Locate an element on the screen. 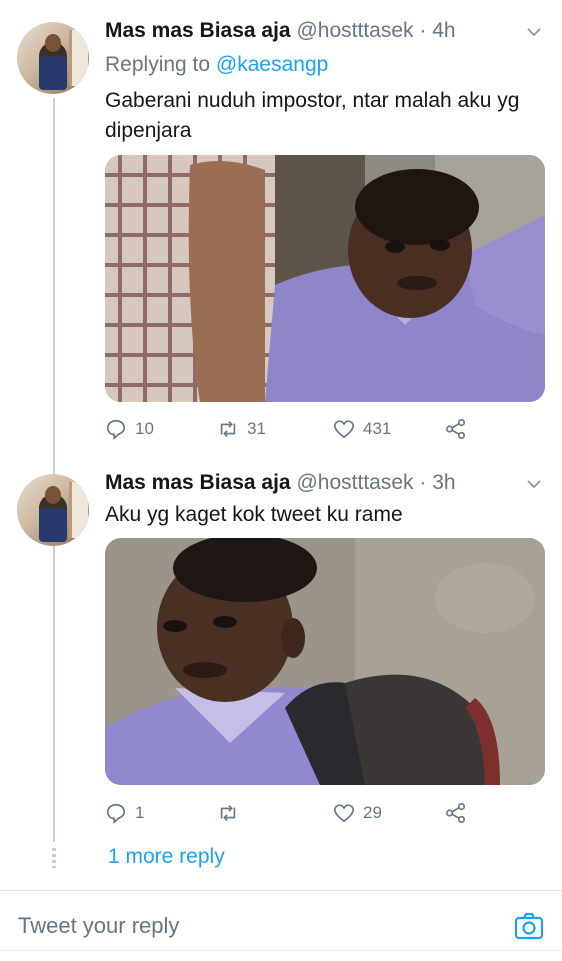 This screenshot has height=961, width=562. like-count: 431 is located at coordinates (377, 428).